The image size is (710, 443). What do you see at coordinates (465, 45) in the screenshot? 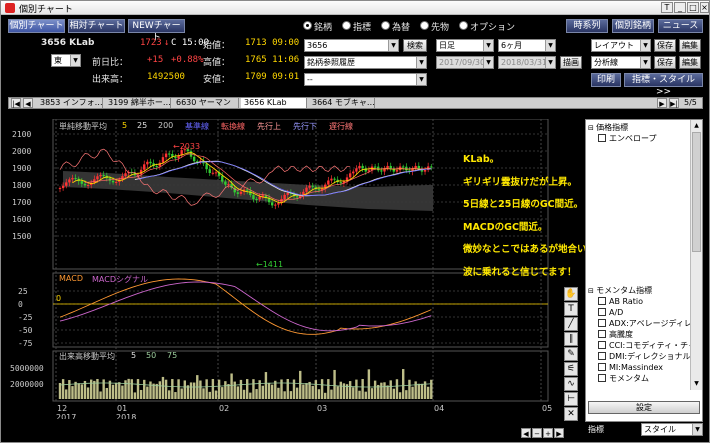
I see `interval-select: 日足 ▼` at bounding box center [465, 45].